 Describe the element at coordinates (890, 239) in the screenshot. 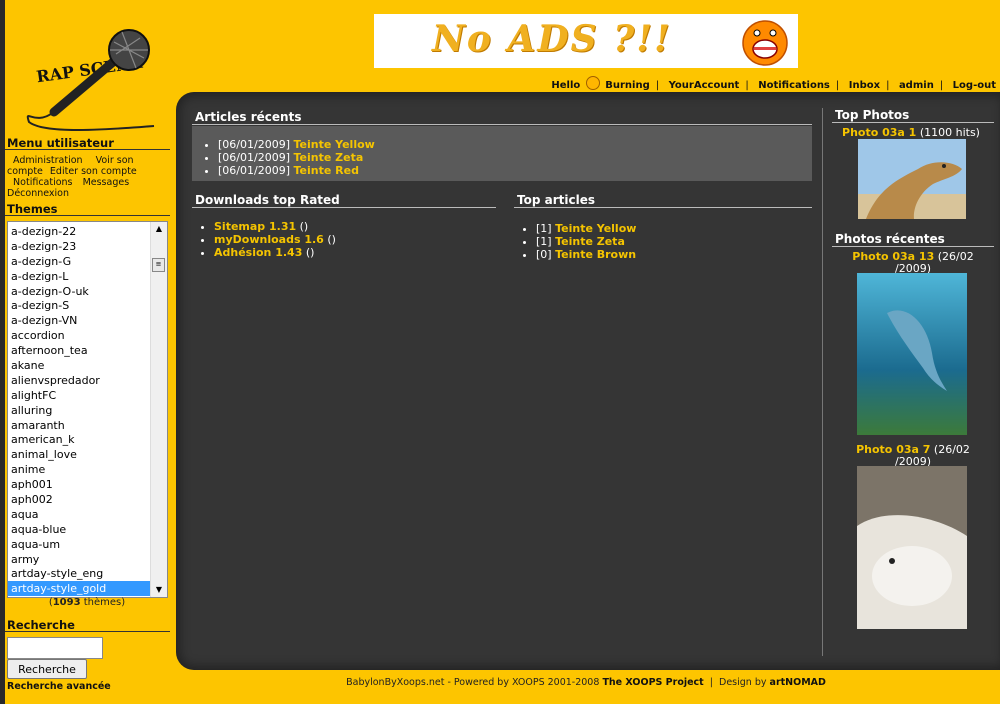

I see `recent-photos-title: Photos récentes` at that location.